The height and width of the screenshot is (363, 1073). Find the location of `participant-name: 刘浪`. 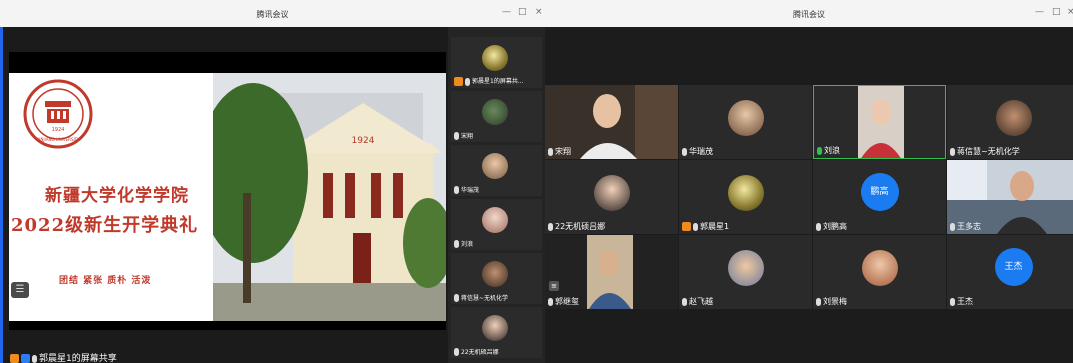

participant-name: 刘浪 is located at coordinates (832, 150).